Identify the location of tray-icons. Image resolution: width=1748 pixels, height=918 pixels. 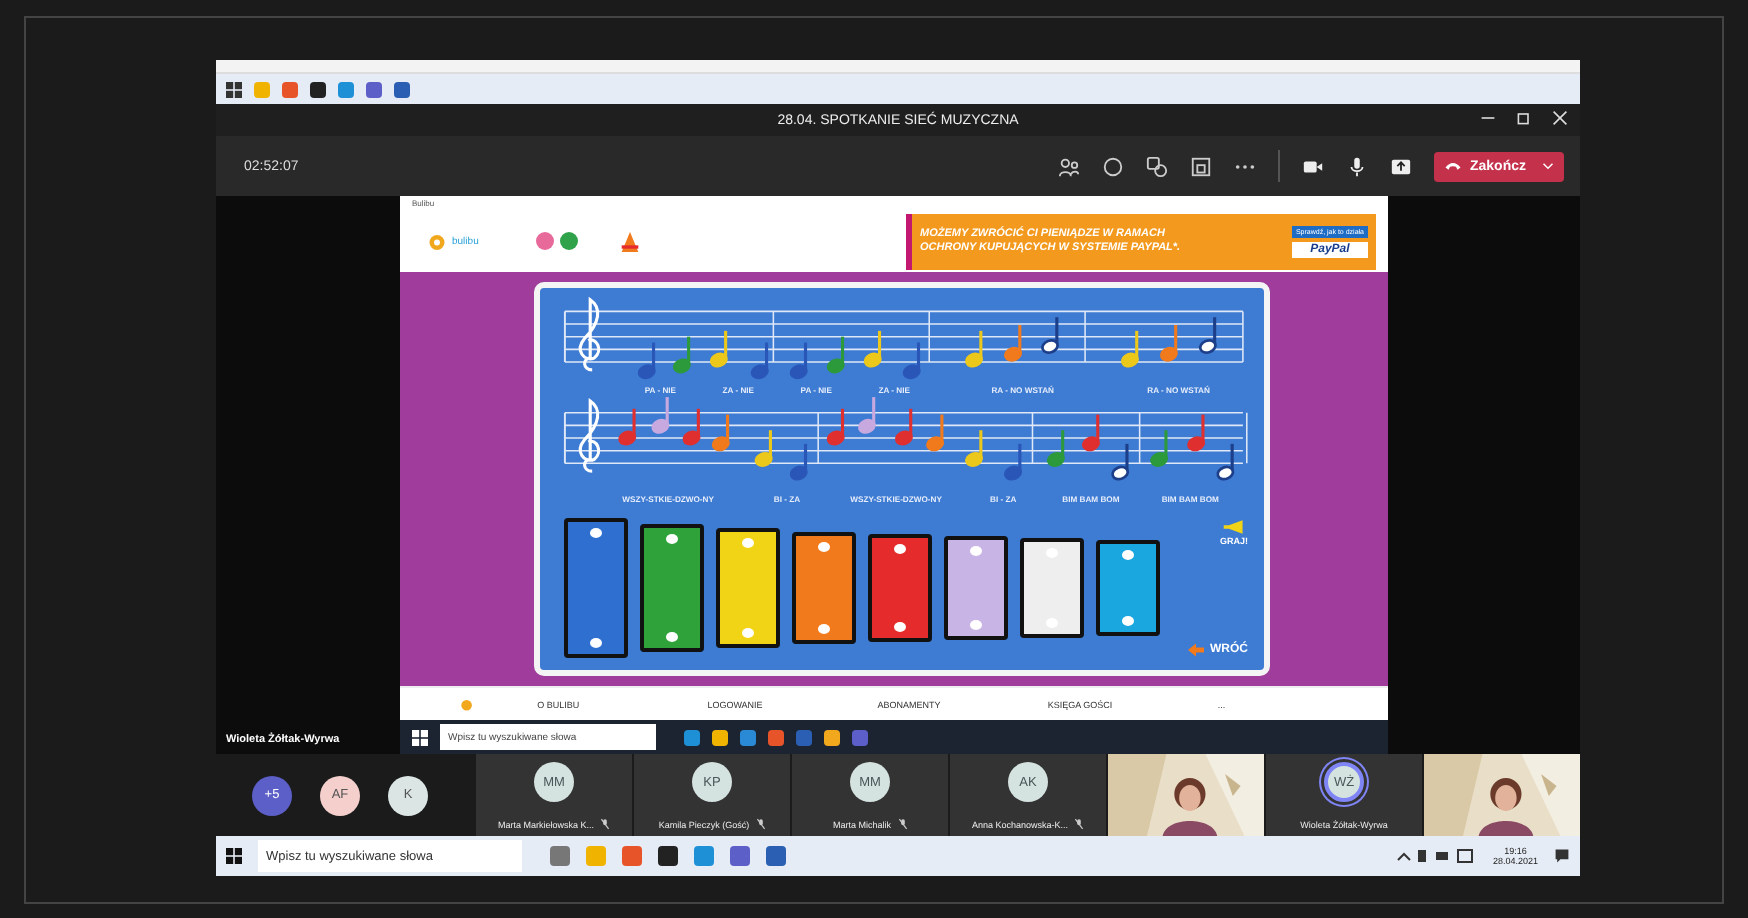
(1436, 856).